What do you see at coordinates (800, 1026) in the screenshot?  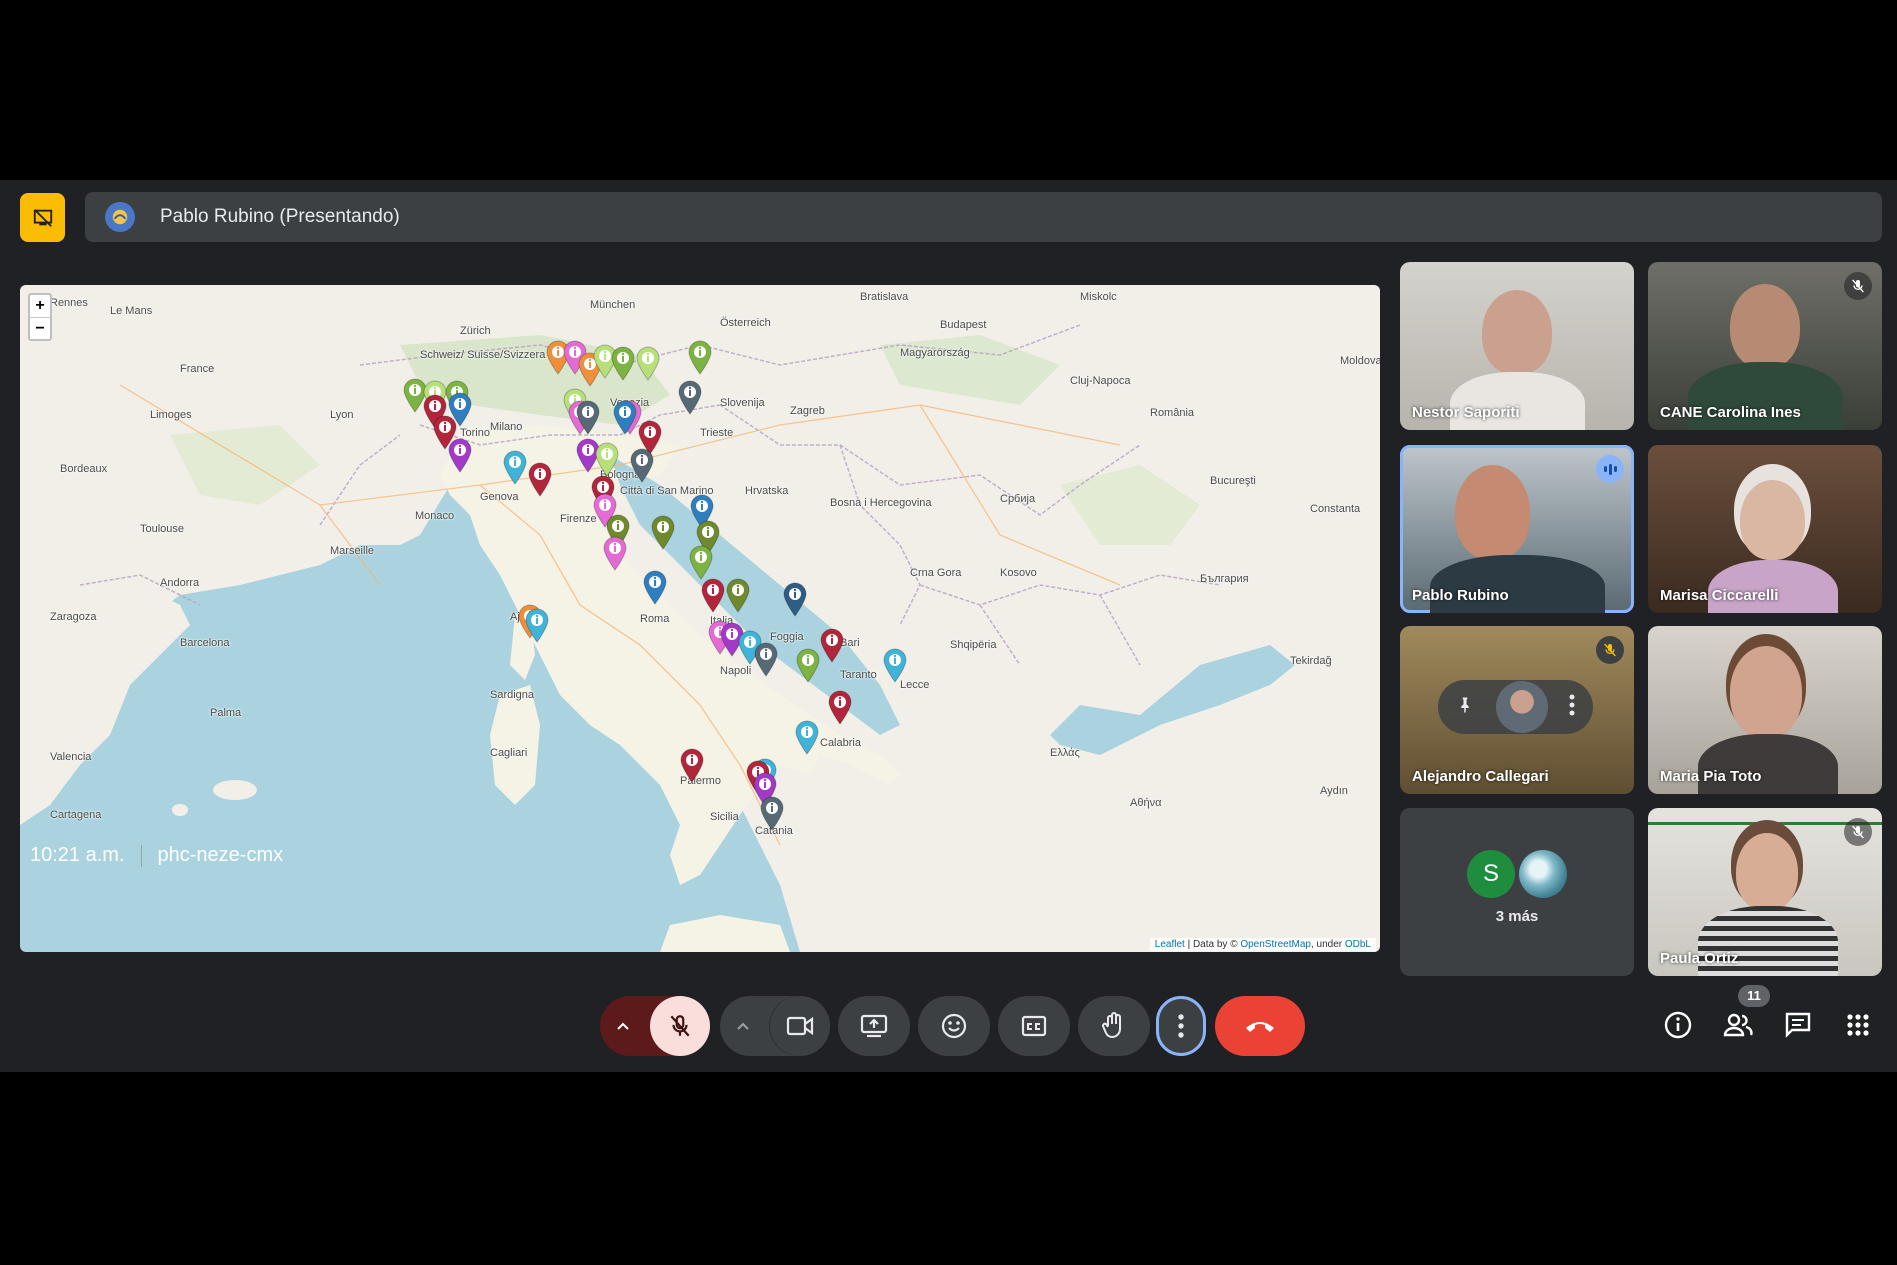 I see `camera-icon` at bounding box center [800, 1026].